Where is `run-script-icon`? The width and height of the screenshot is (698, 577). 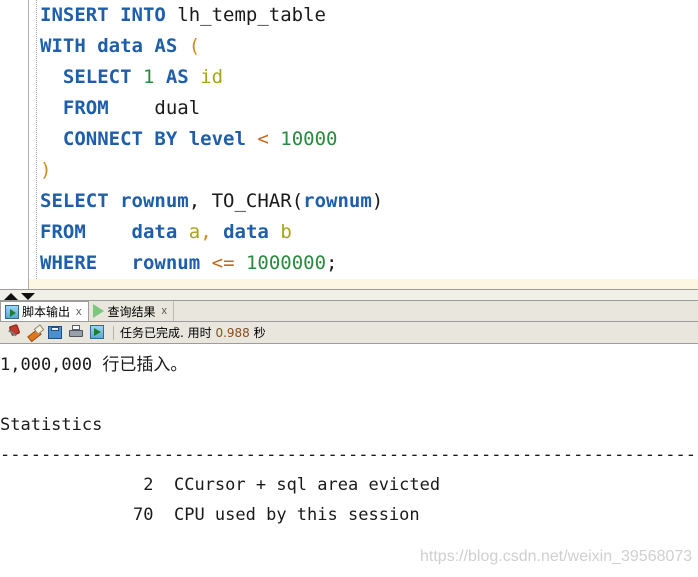
run-script-icon is located at coordinates (97, 332).